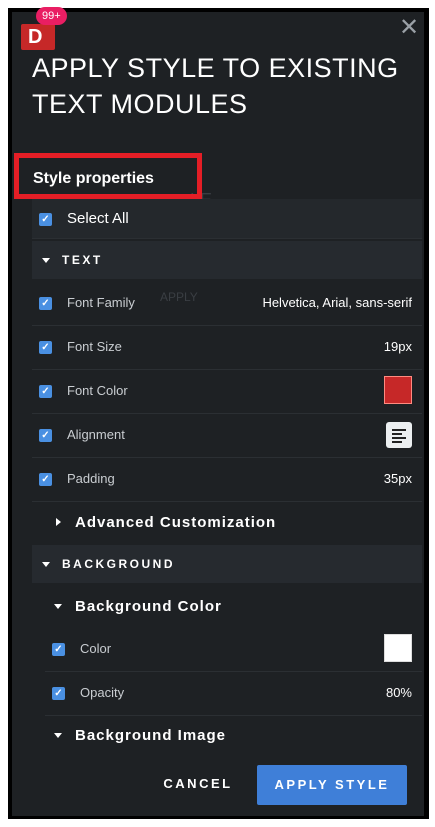 The image size is (435, 827). I want to click on row-font-color: ✓ Font Color, so click(227, 392).